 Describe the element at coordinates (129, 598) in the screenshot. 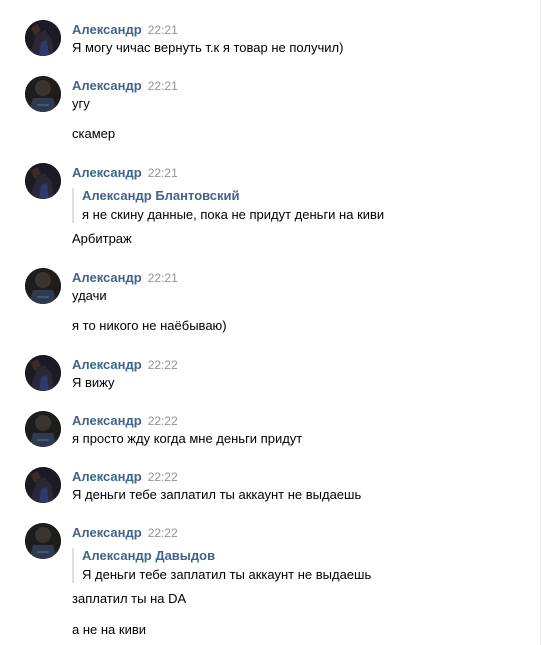

I see `message-text: заплатил ты на DA` at that location.